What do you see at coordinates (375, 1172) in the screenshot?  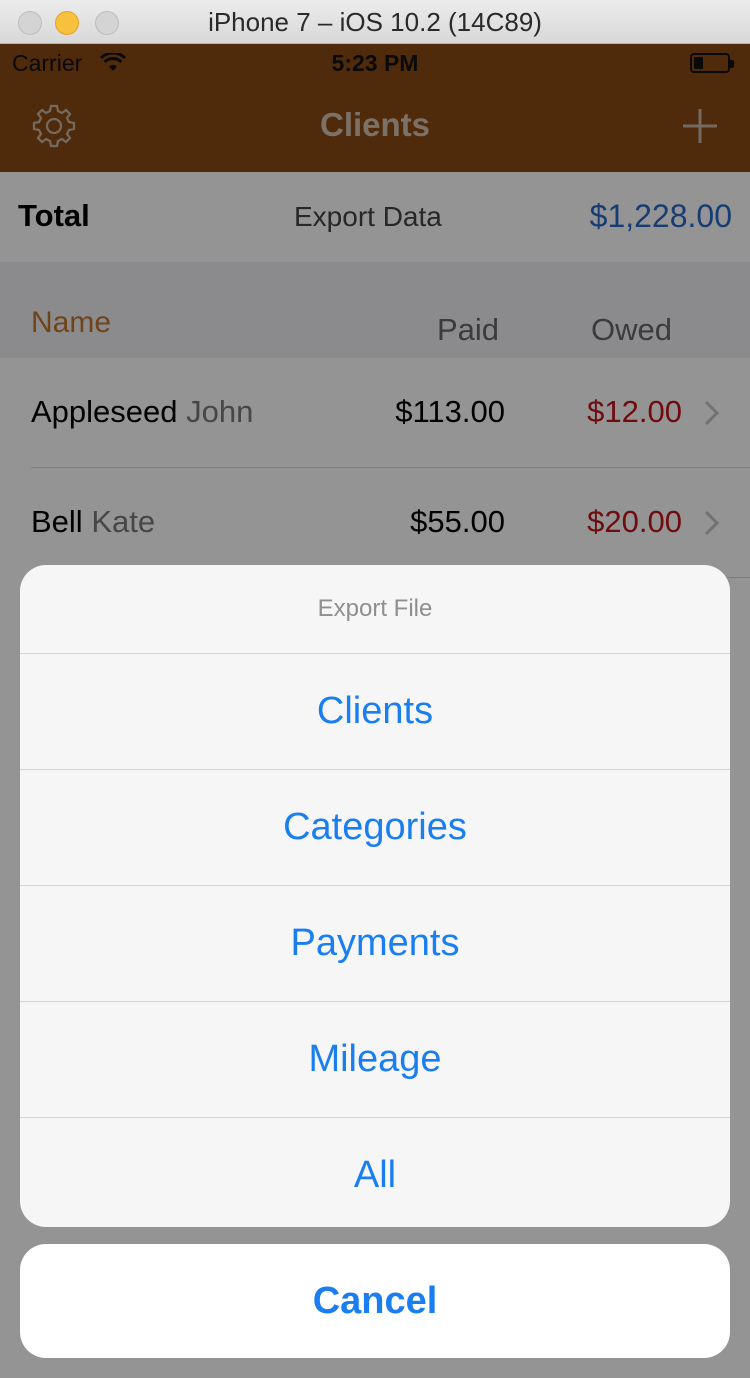 I see `export-all-button: All` at bounding box center [375, 1172].